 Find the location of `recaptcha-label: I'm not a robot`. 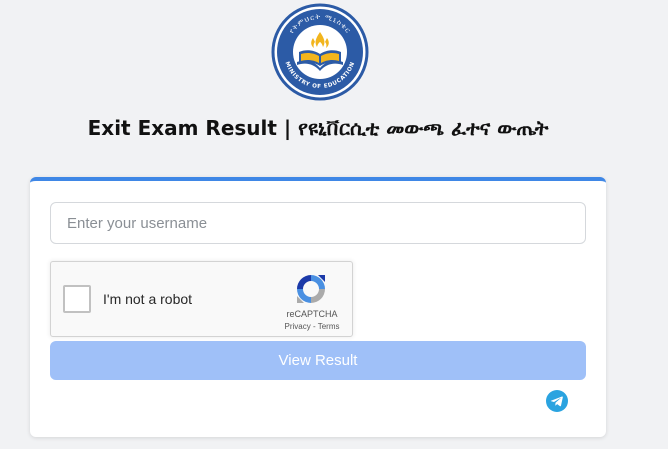

recaptcha-label: I'm not a robot is located at coordinates (148, 299).